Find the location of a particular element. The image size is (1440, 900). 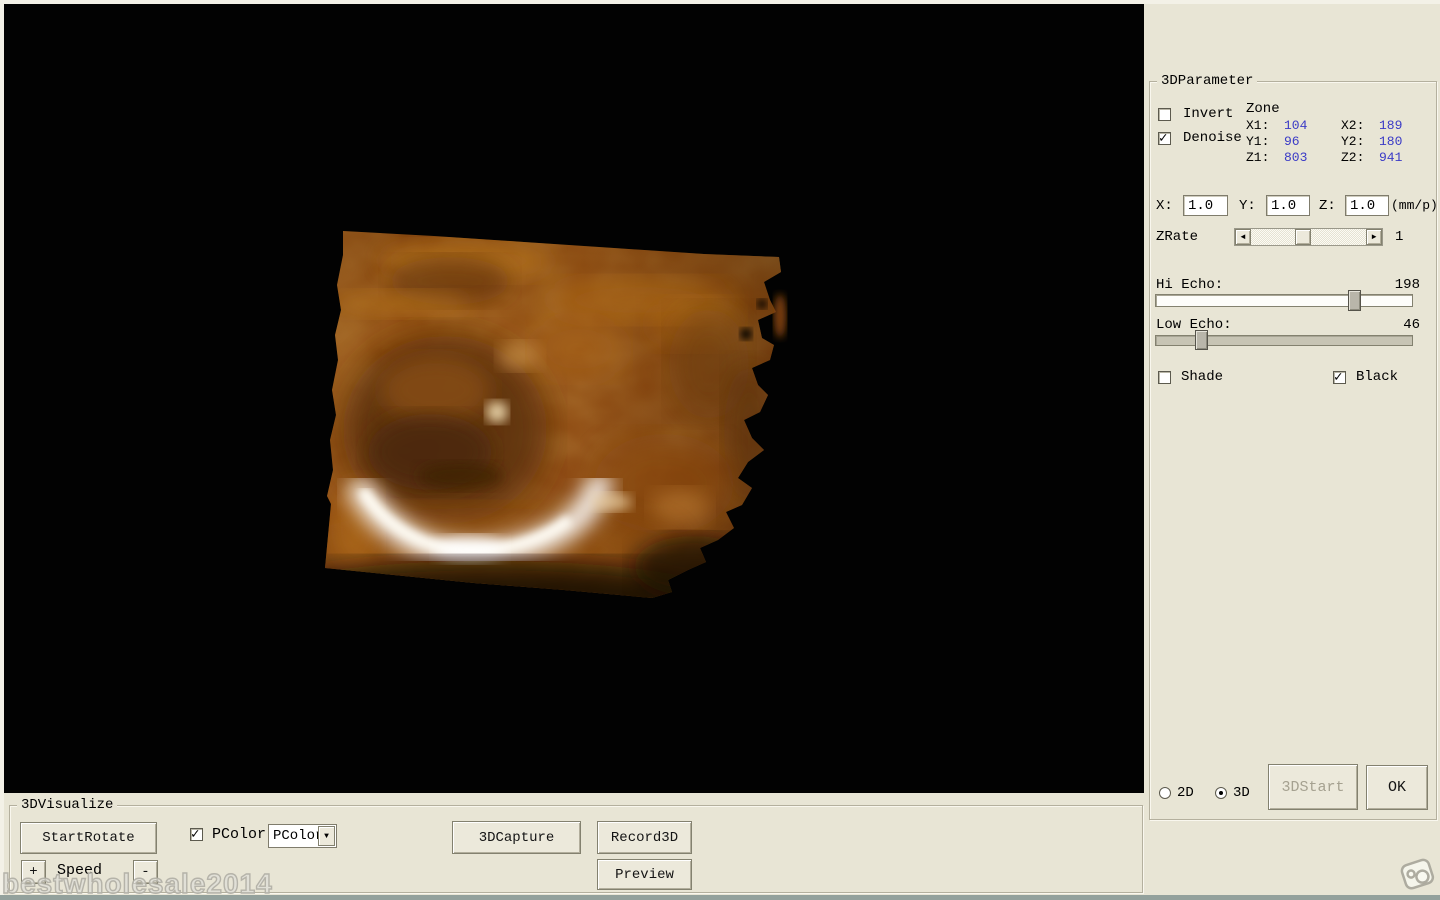

zone-x1-label: X1: is located at coordinates (1258, 125).